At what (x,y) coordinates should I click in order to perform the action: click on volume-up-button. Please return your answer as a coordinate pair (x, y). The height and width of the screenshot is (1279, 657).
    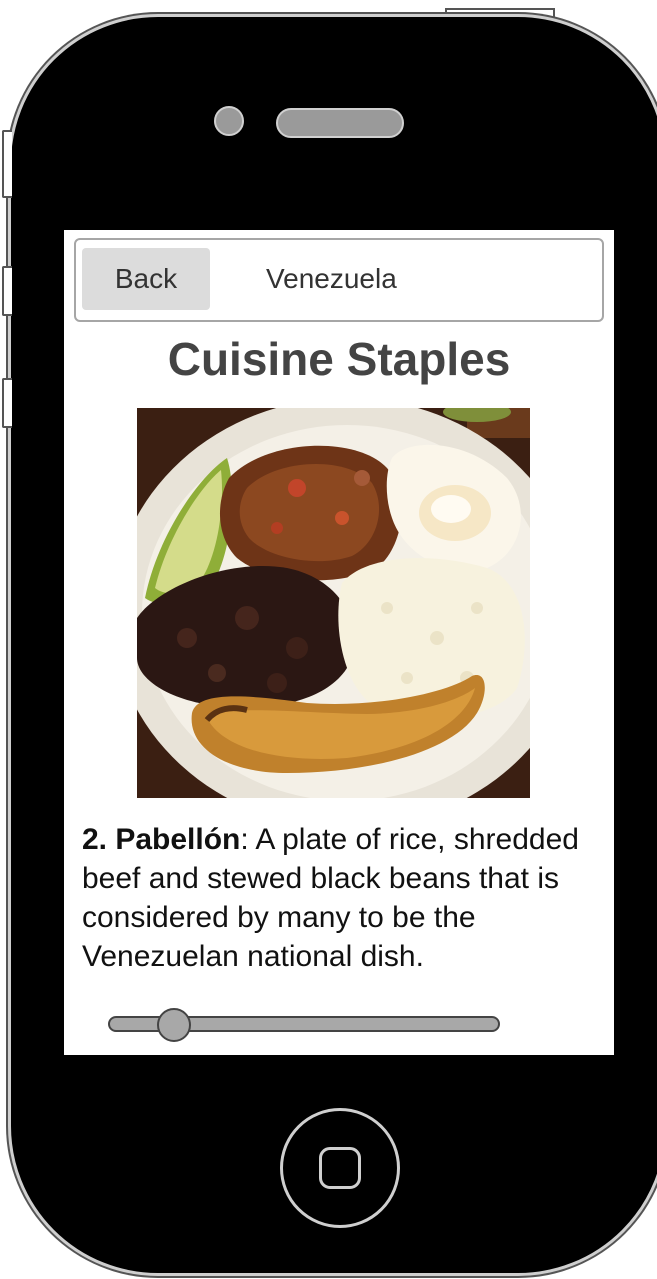
    Looking at the image, I should click on (7, 291).